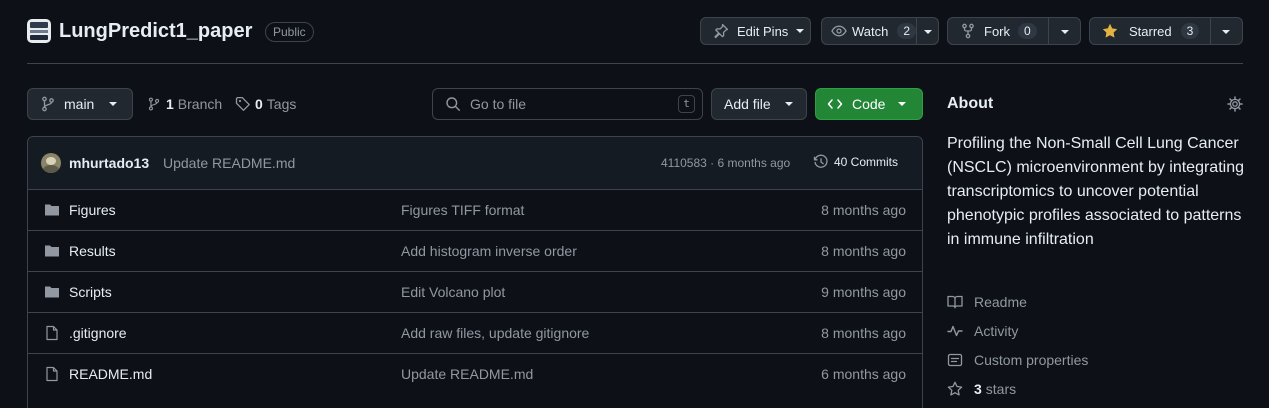 The height and width of the screenshot is (408, 1269). What do you see at coordinates (968, 31) in the screenshot?
I see `fork-icon` at bounding box center [968, 31].